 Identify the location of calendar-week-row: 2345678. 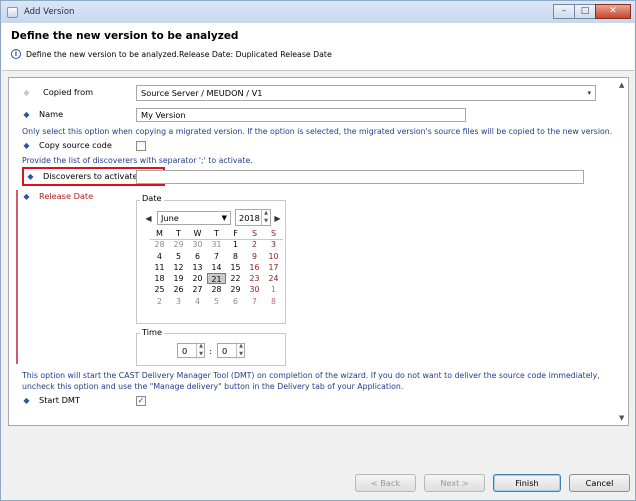
(218, 301).